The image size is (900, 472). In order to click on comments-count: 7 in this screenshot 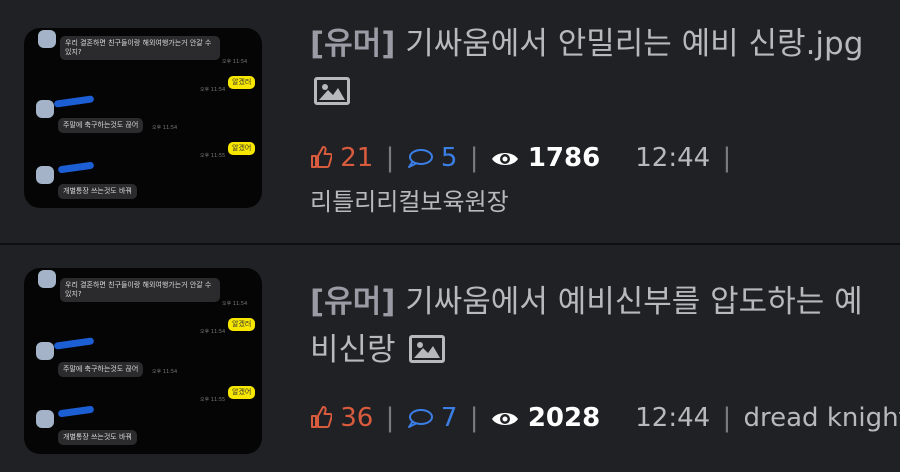, I will do `click(436, 418)`.